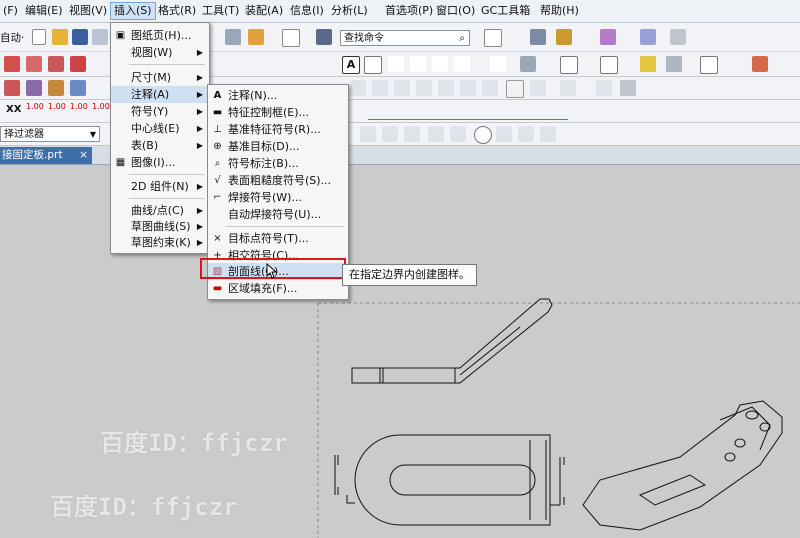 Image resolution: width=800 pixels, height=538 pixels. What do you see at coordinates (349, 11) in the screenshot?
I see `menu-analysis: 分析(L)` at bounding box center [349, 11].